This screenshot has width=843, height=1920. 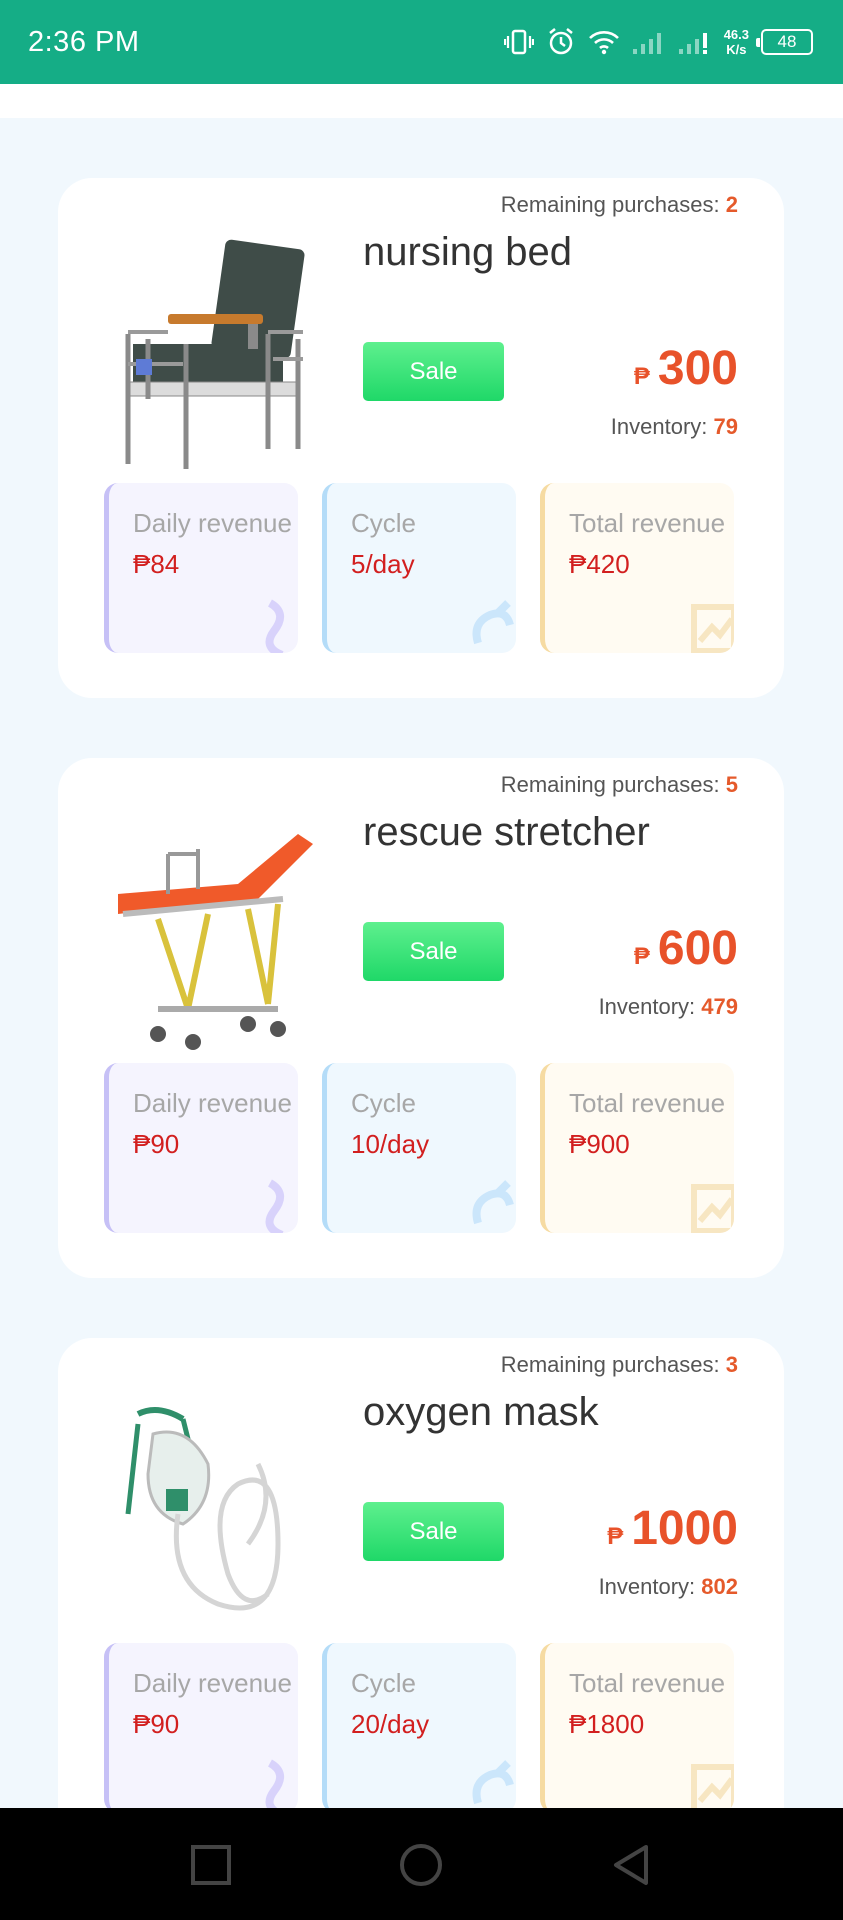 What do you see at coordinates (599, 564) in the screenshot?
I see `total-revenue-value: ₱420` at bounding box center [599, 564].